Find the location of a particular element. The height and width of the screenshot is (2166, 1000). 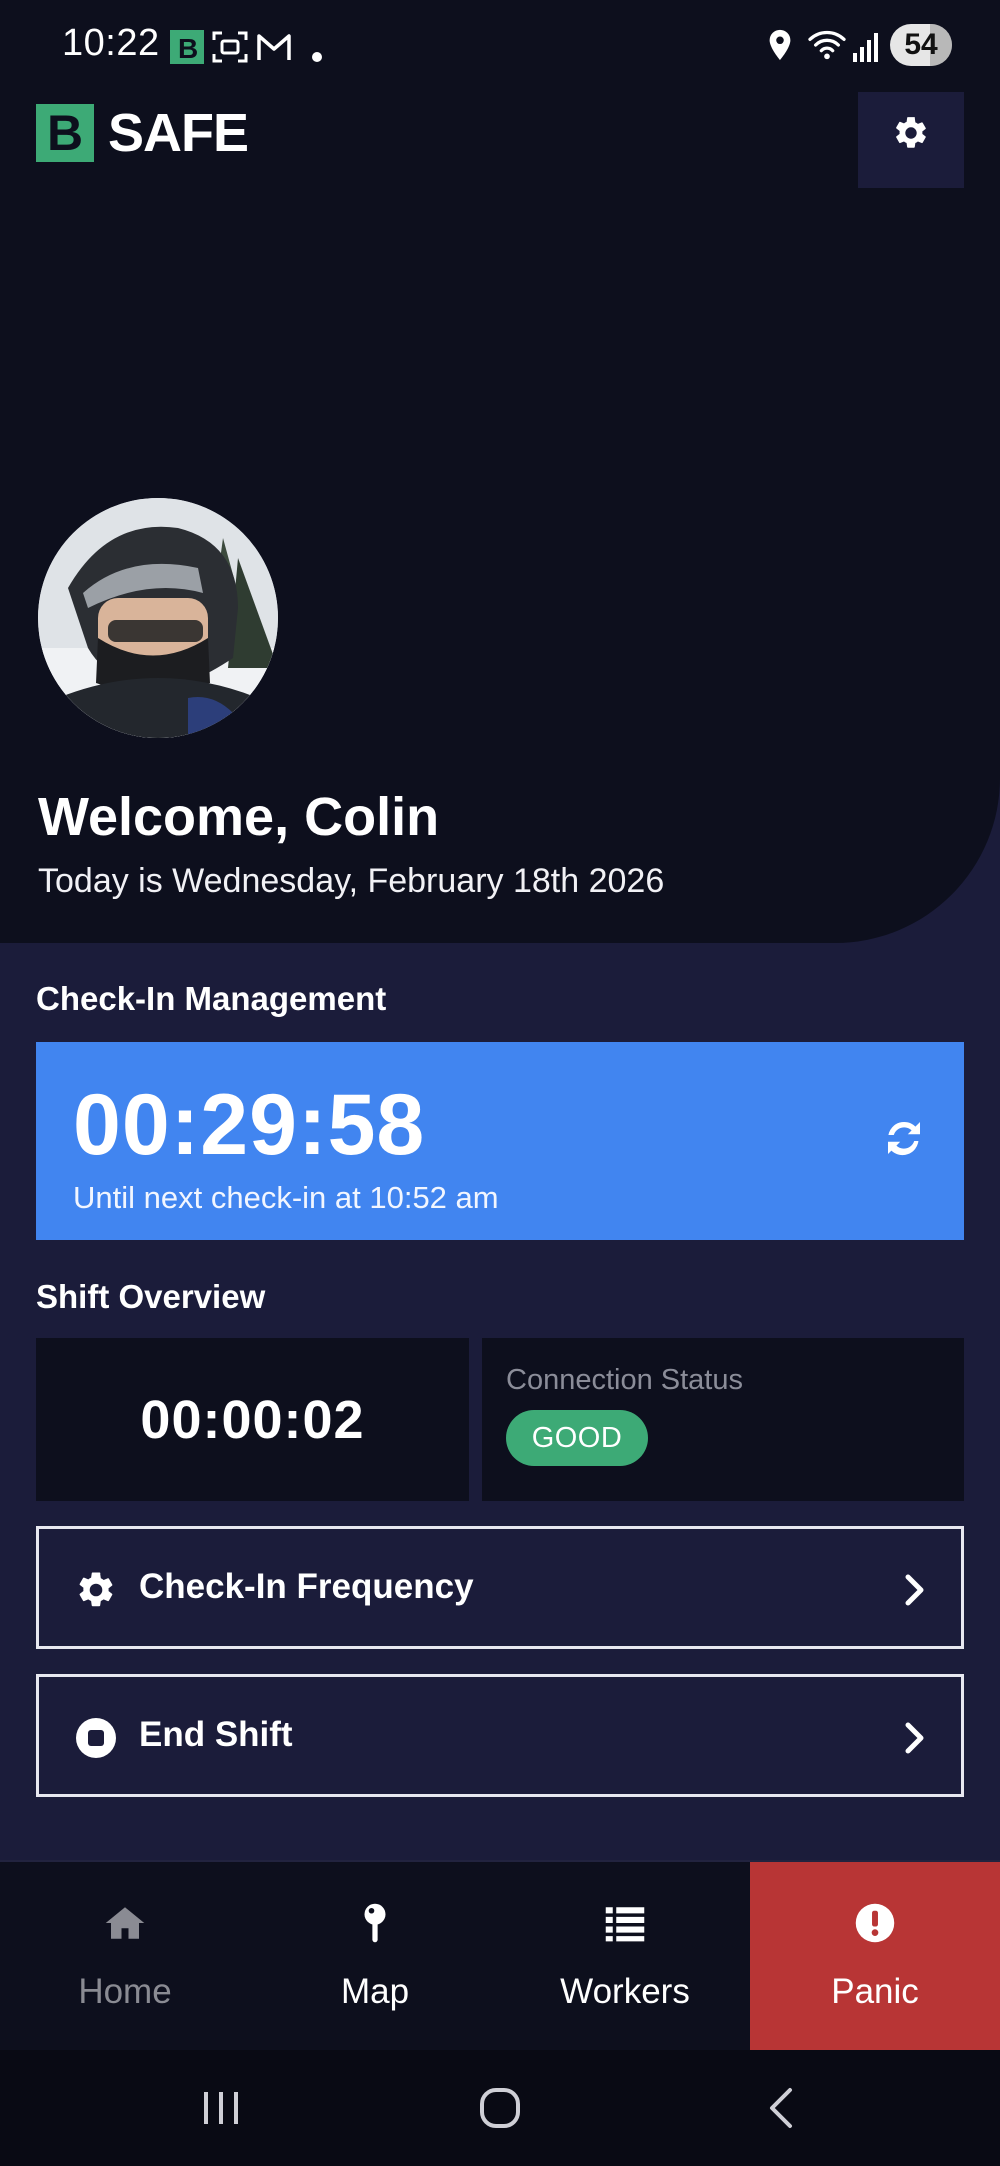

end-shift-button: End Shift is located at coordinates (500, 1735).